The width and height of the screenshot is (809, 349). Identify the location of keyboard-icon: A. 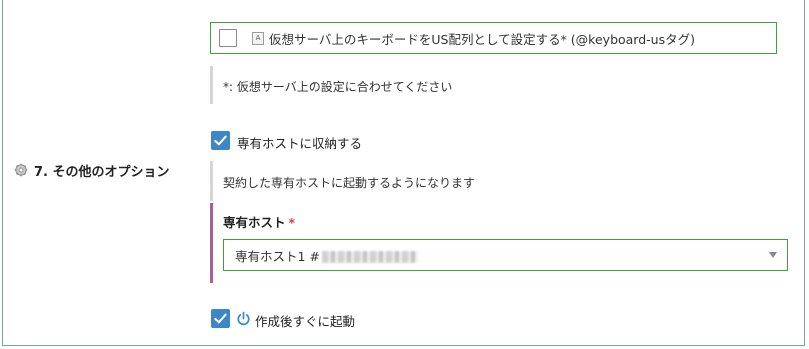
(258, 38).